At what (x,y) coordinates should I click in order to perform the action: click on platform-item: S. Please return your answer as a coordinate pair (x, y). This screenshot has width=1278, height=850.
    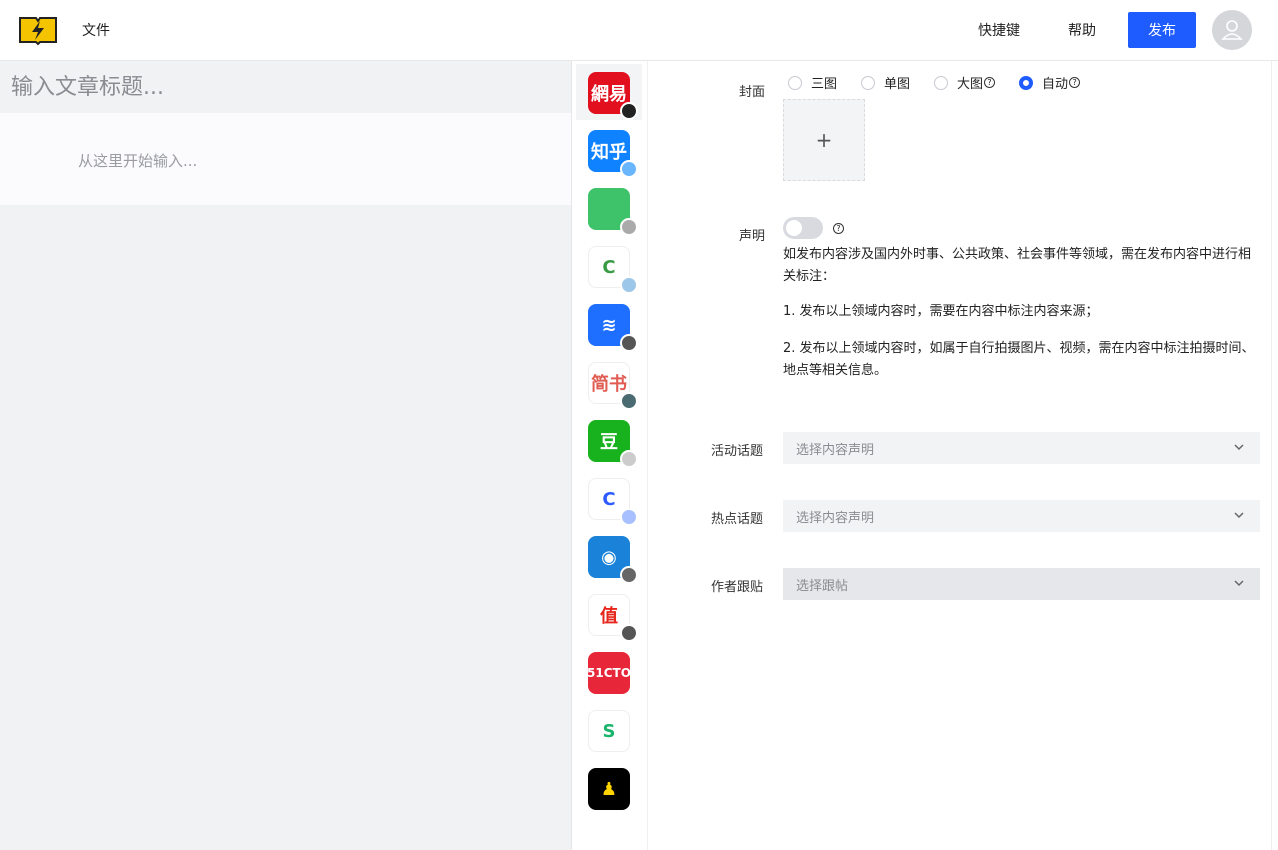
    Looking at the image, I should click on (609, 730).